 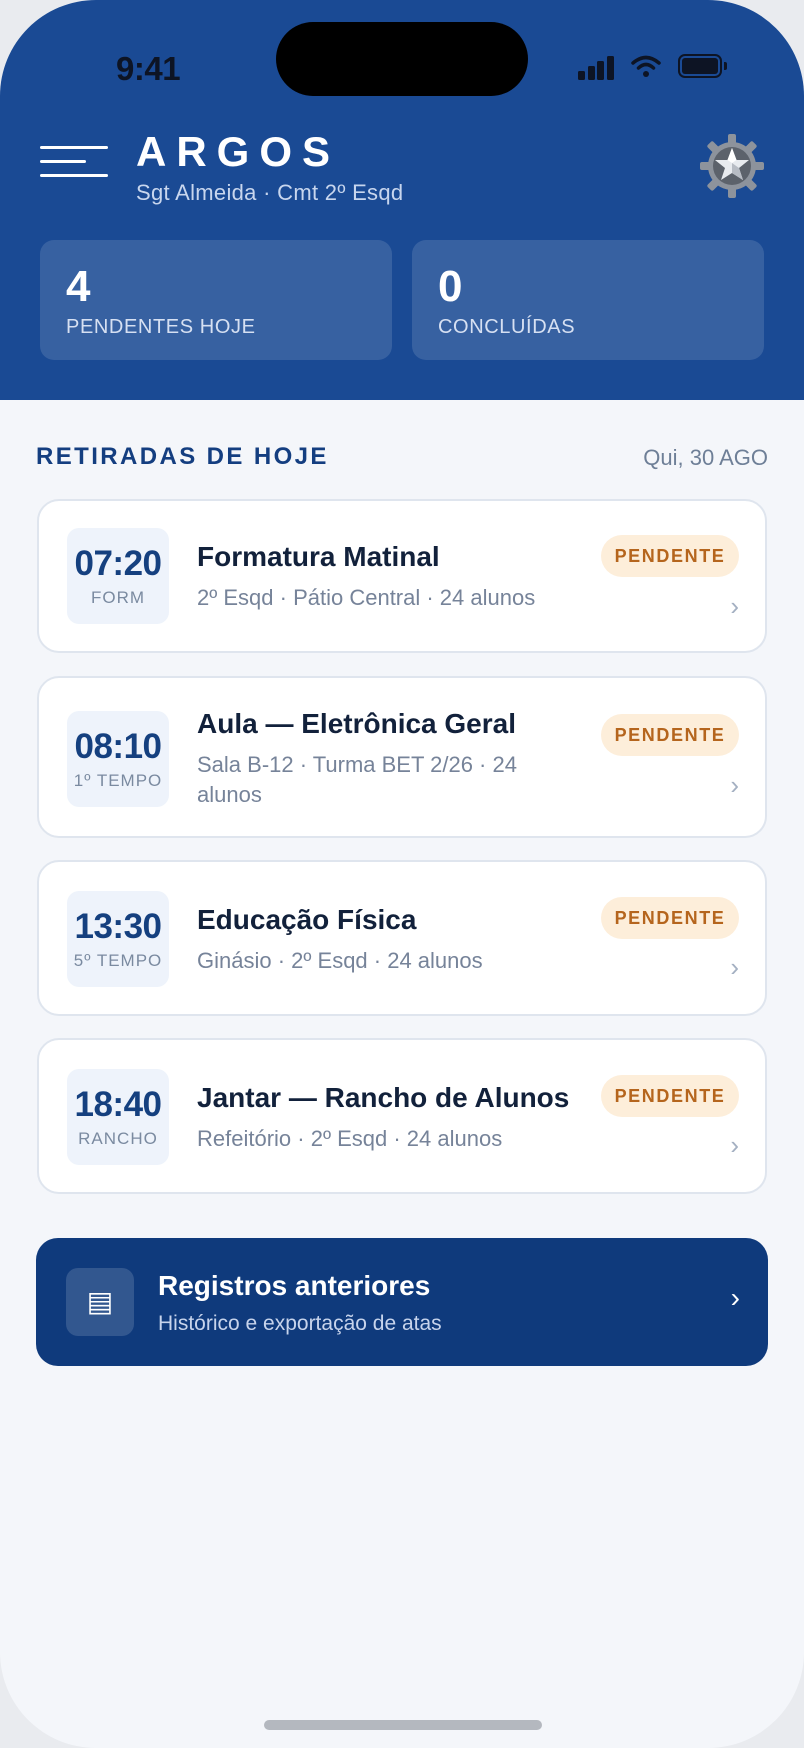 What do you see at coordinates (182, 456) in the screenshot?
I see `section-title: RETIRADAS DE HOJE` at bounding box center [182, 456].